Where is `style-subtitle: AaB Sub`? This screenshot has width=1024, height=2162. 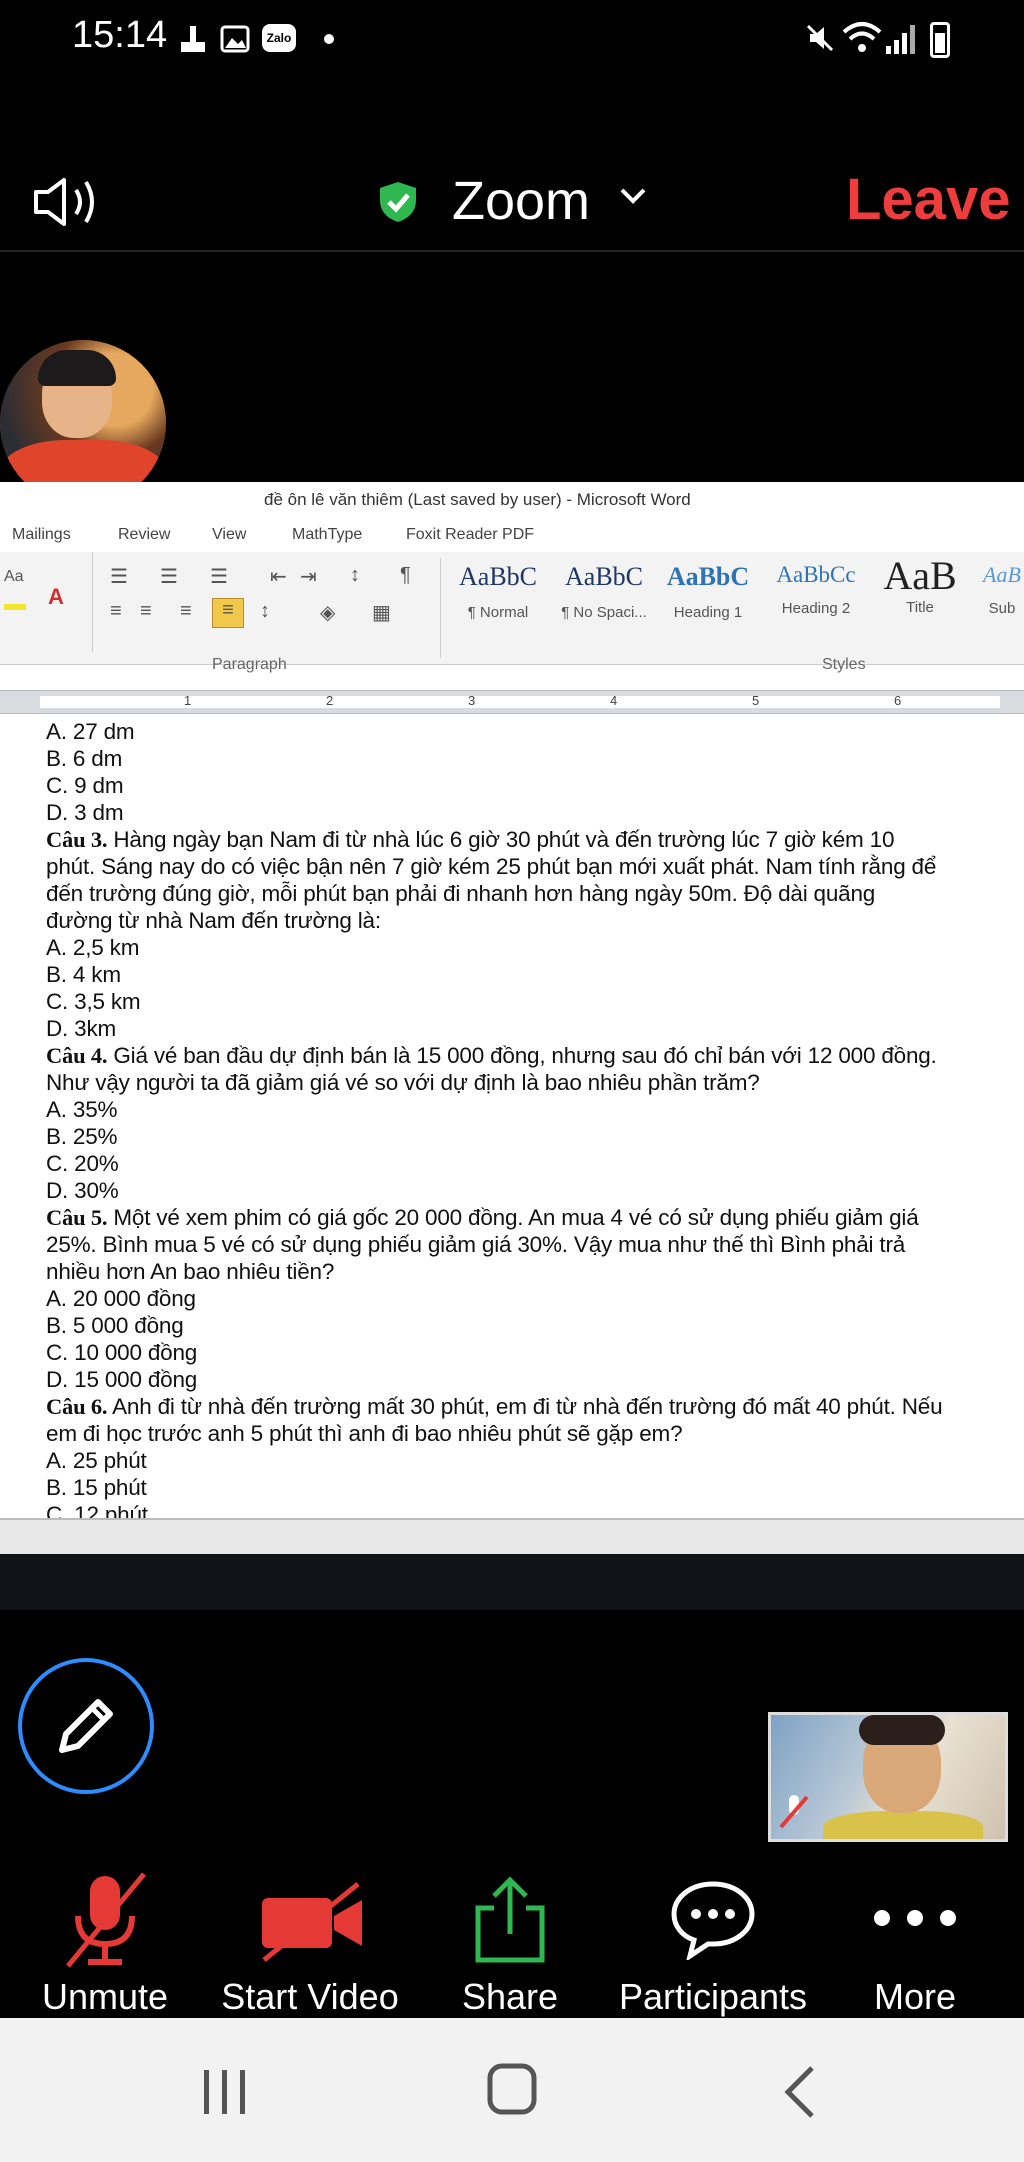 style-subtitle: AaB Sub is located at coordinates (1002, 597).